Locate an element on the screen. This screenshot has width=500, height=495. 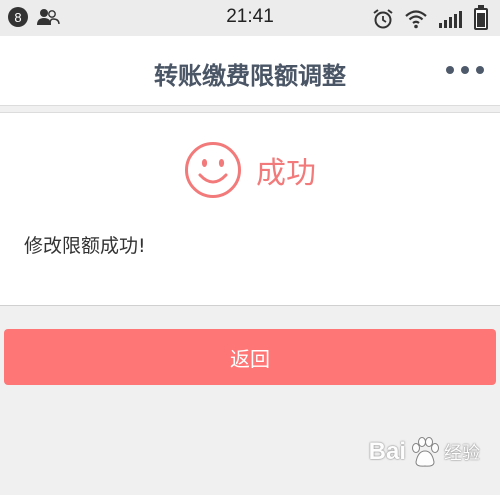
status-bar: 8 21:41 is located at coordinates (250, 18).